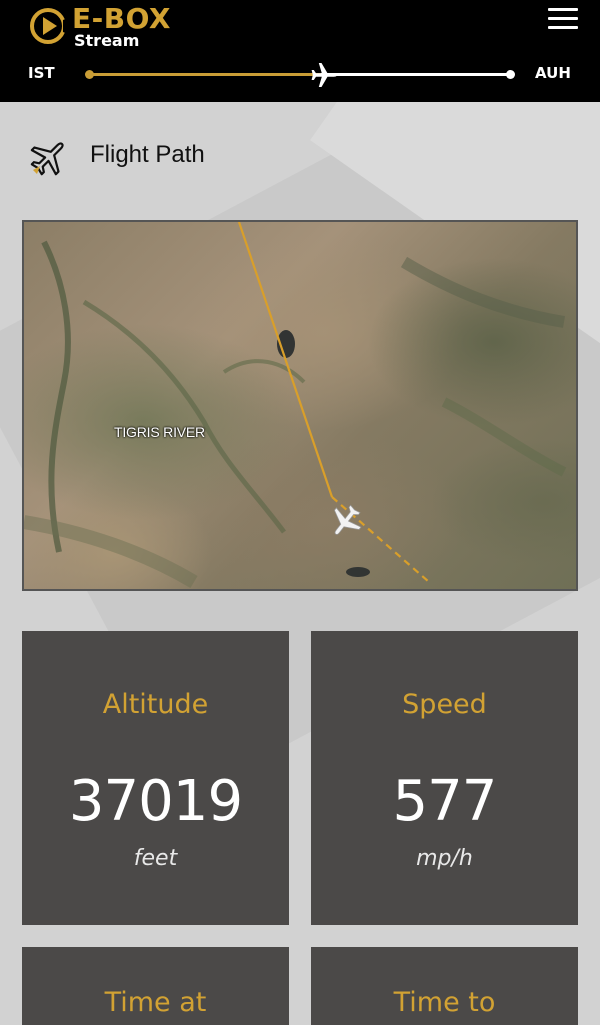 Image resolution: width=600 pixels, height=1025 pixels. Describe the element at coordinates (553, 73) in the screenshot. I see `route-destination: AUH` at that location.